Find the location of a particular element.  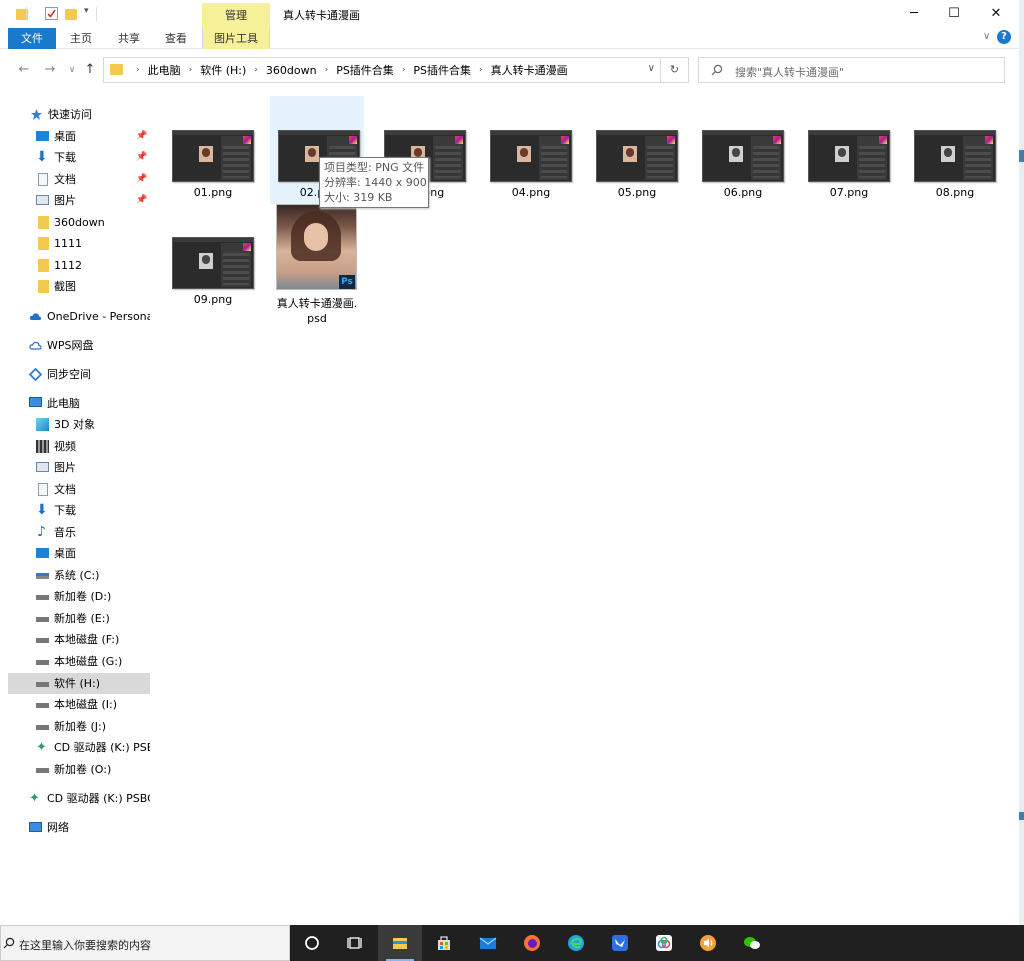

cortana-button is located at coordinates (312, 943).